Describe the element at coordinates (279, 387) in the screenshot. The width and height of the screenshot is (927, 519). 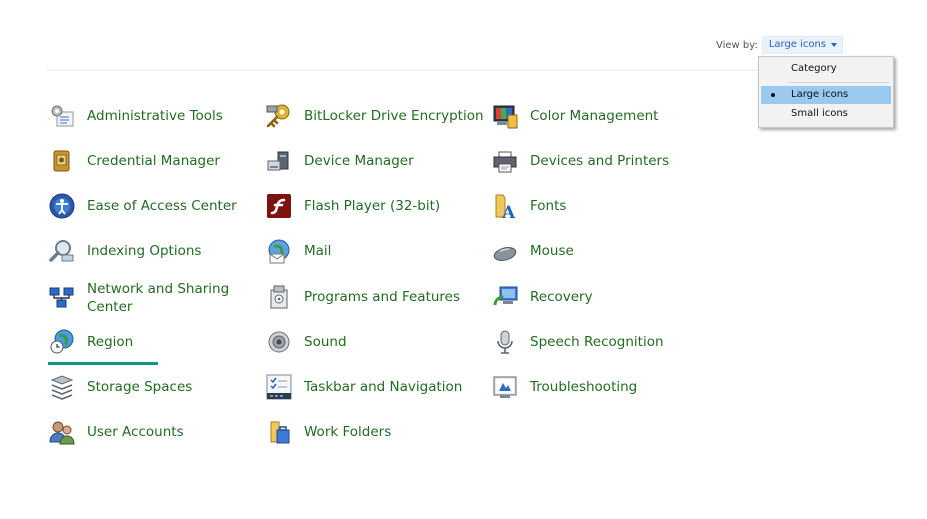
I see `taskbar-navigation-icon` at that location.